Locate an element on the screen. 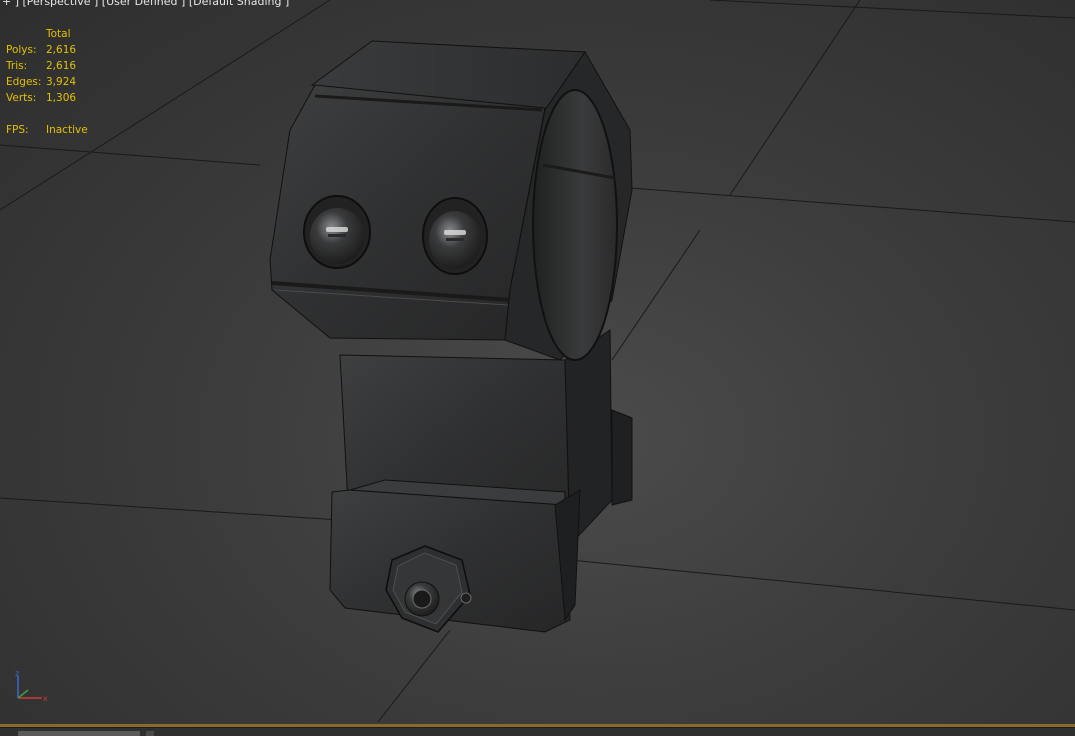 The image size is (1075, 736). time-next-button is located at coordinates (150, 733).